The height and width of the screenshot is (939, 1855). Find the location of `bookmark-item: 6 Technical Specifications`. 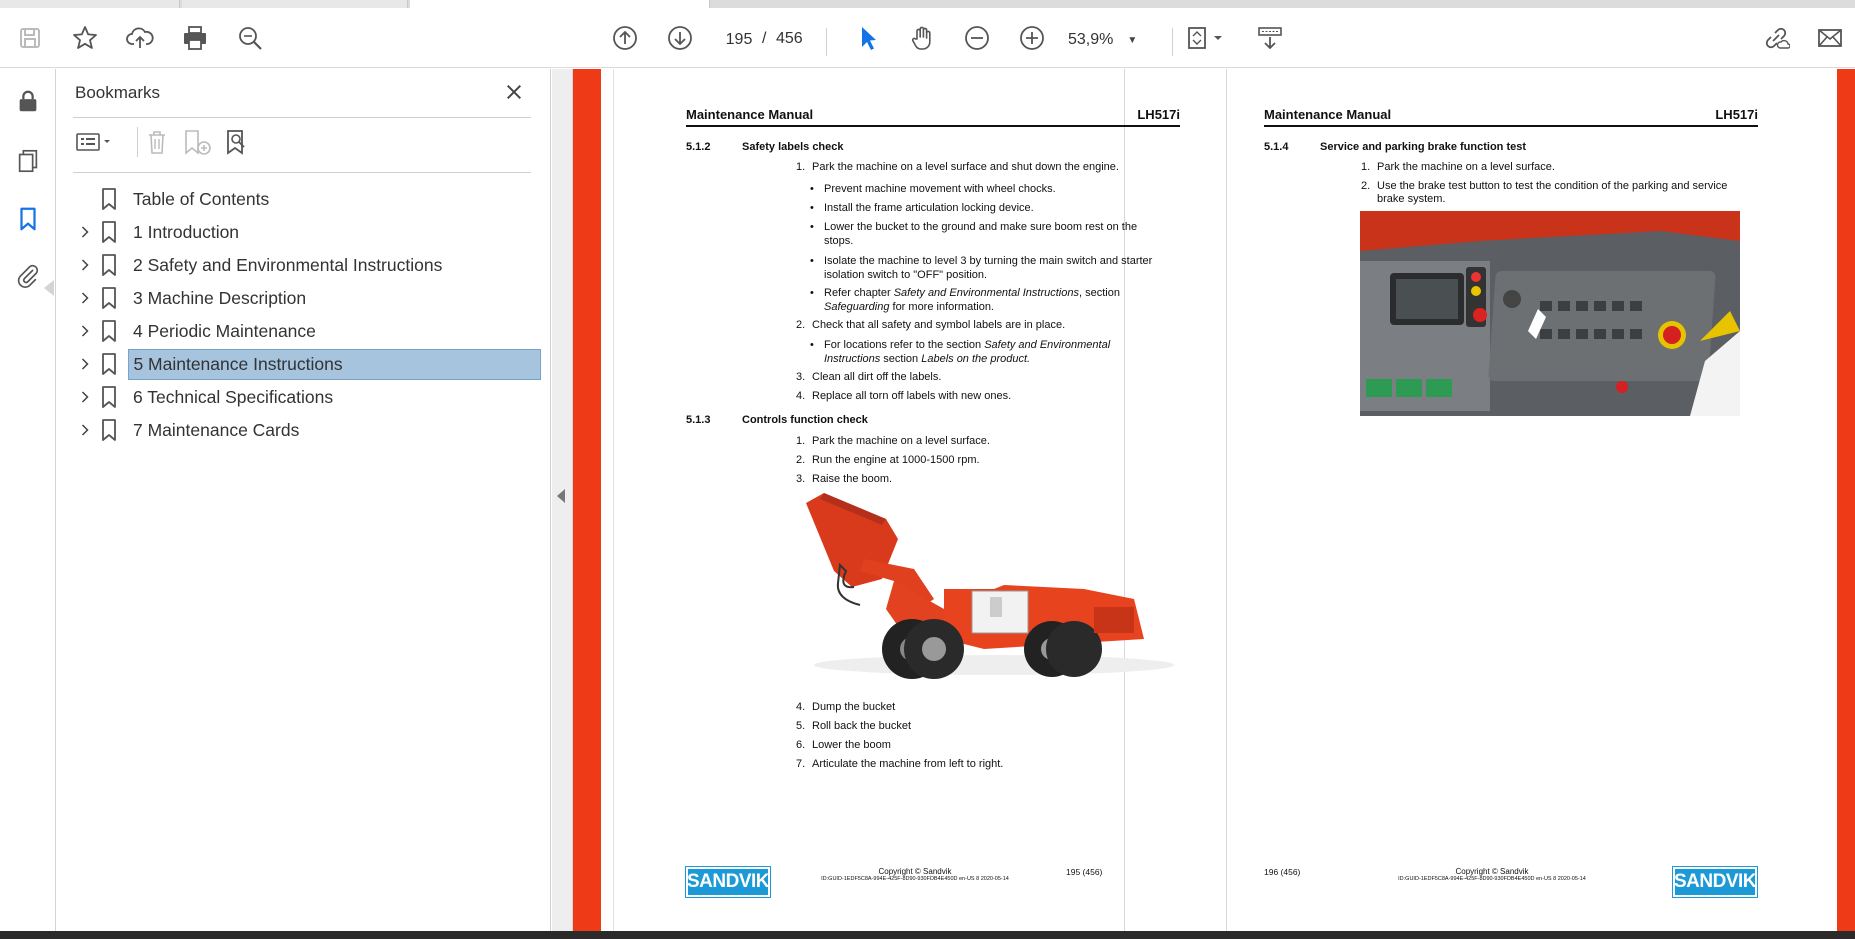

bookmark-item: 6 Technical Specifications is located at coordinates (306, 397).